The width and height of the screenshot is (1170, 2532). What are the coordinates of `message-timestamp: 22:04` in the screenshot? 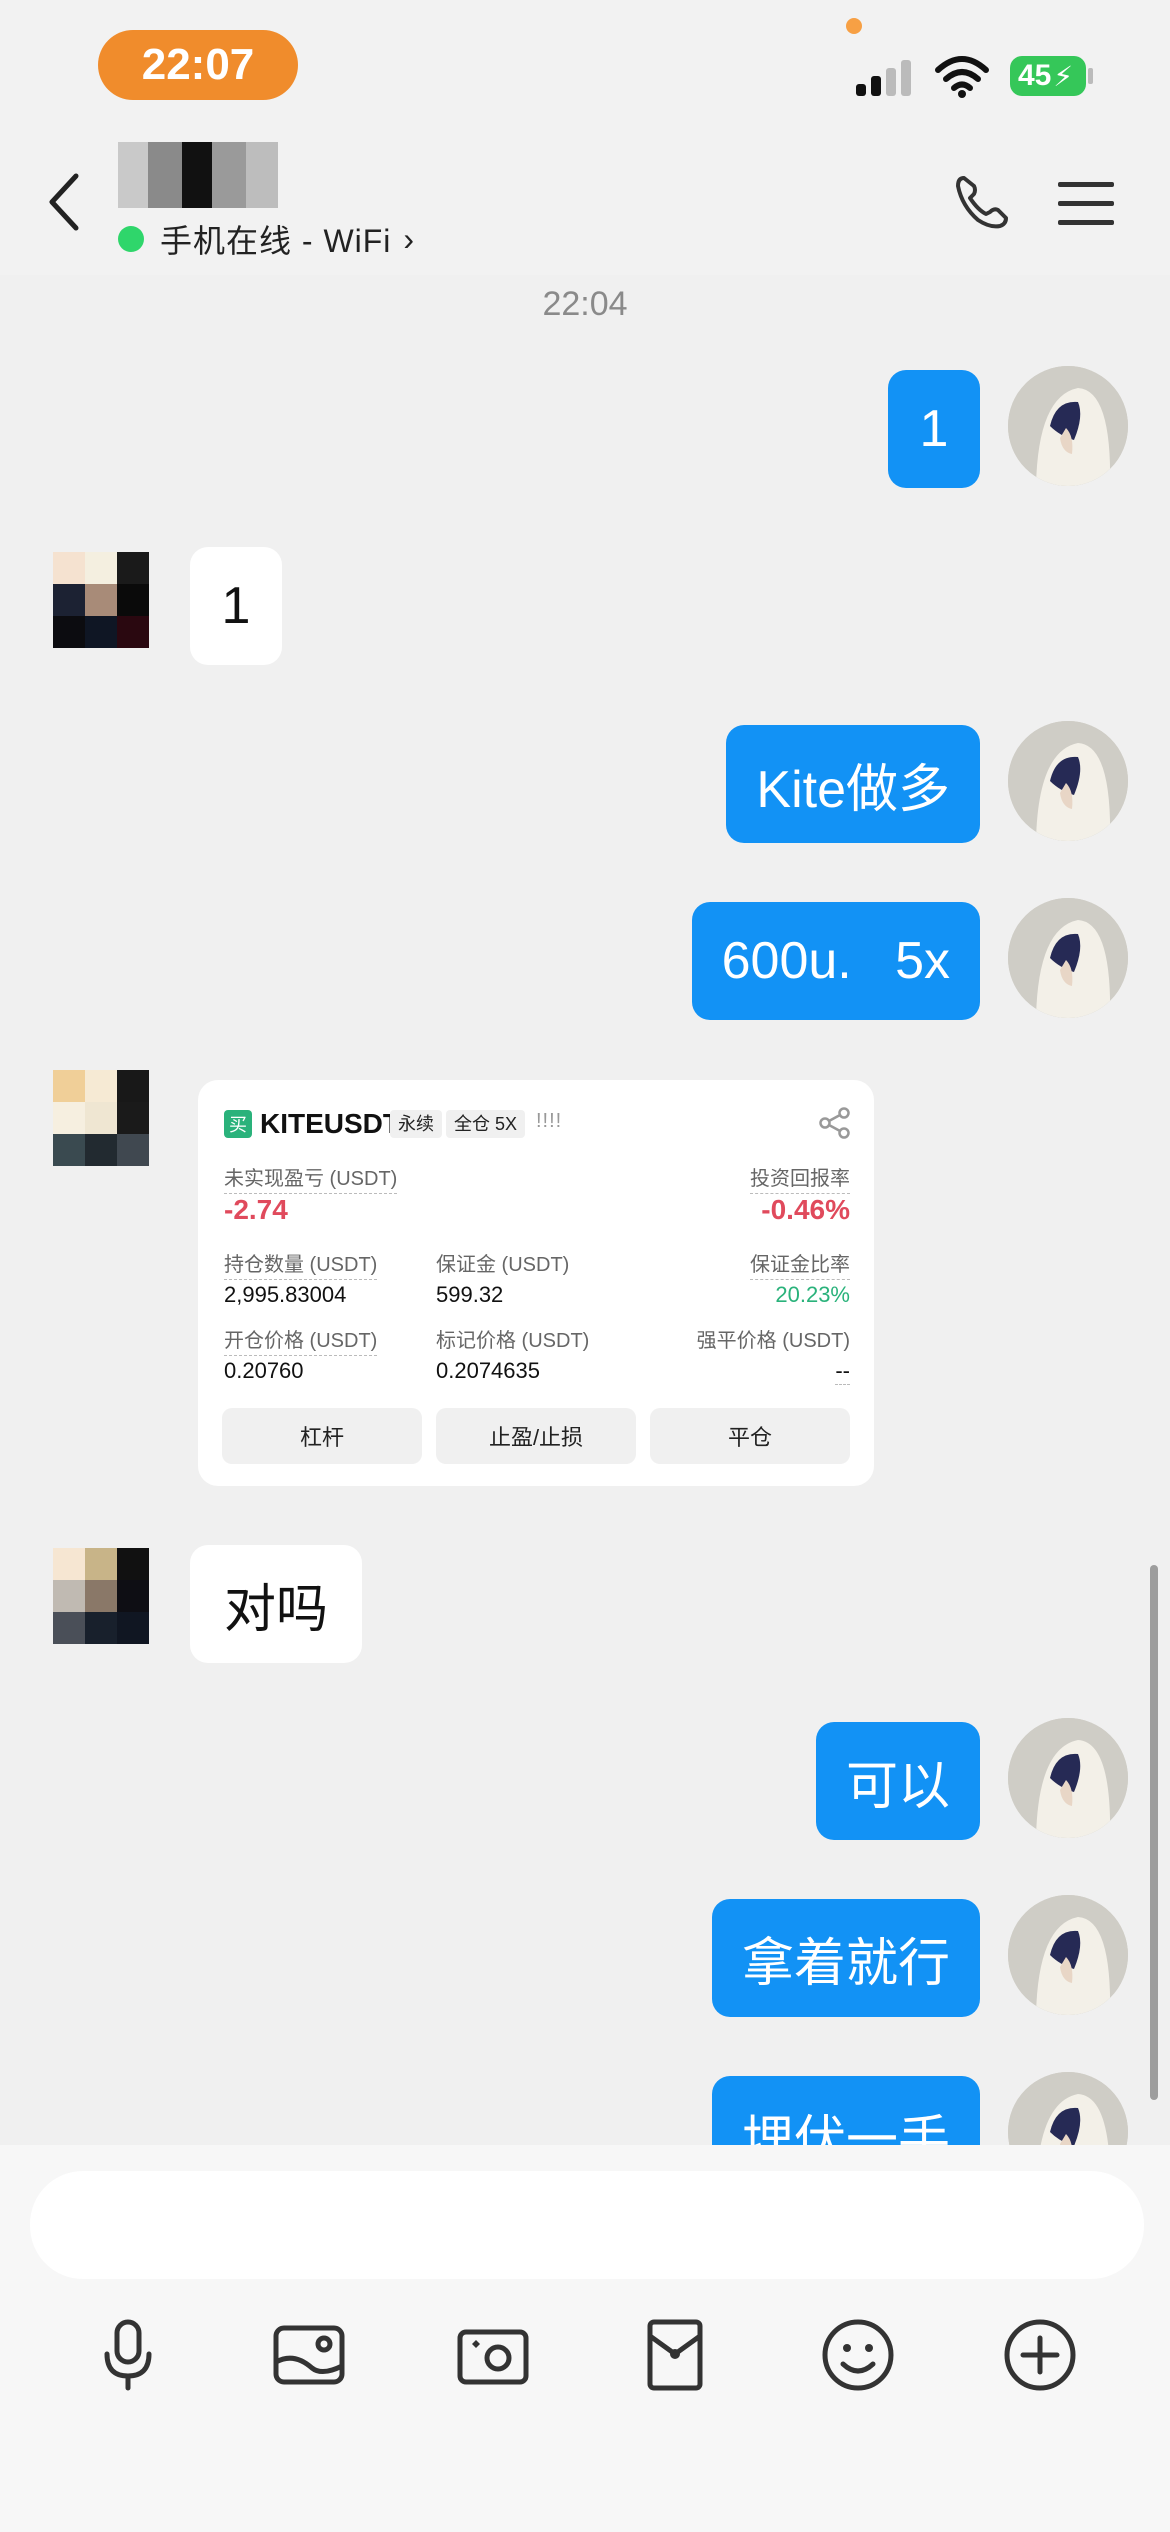 It's located at (585, 304).